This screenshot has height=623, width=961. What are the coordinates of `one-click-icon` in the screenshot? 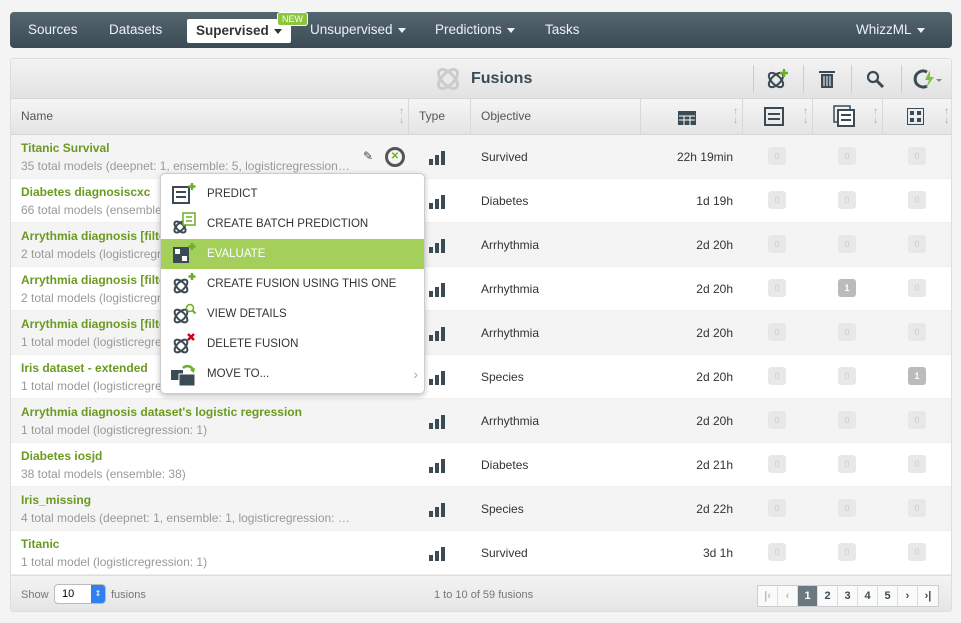 It's located at (927, 79).